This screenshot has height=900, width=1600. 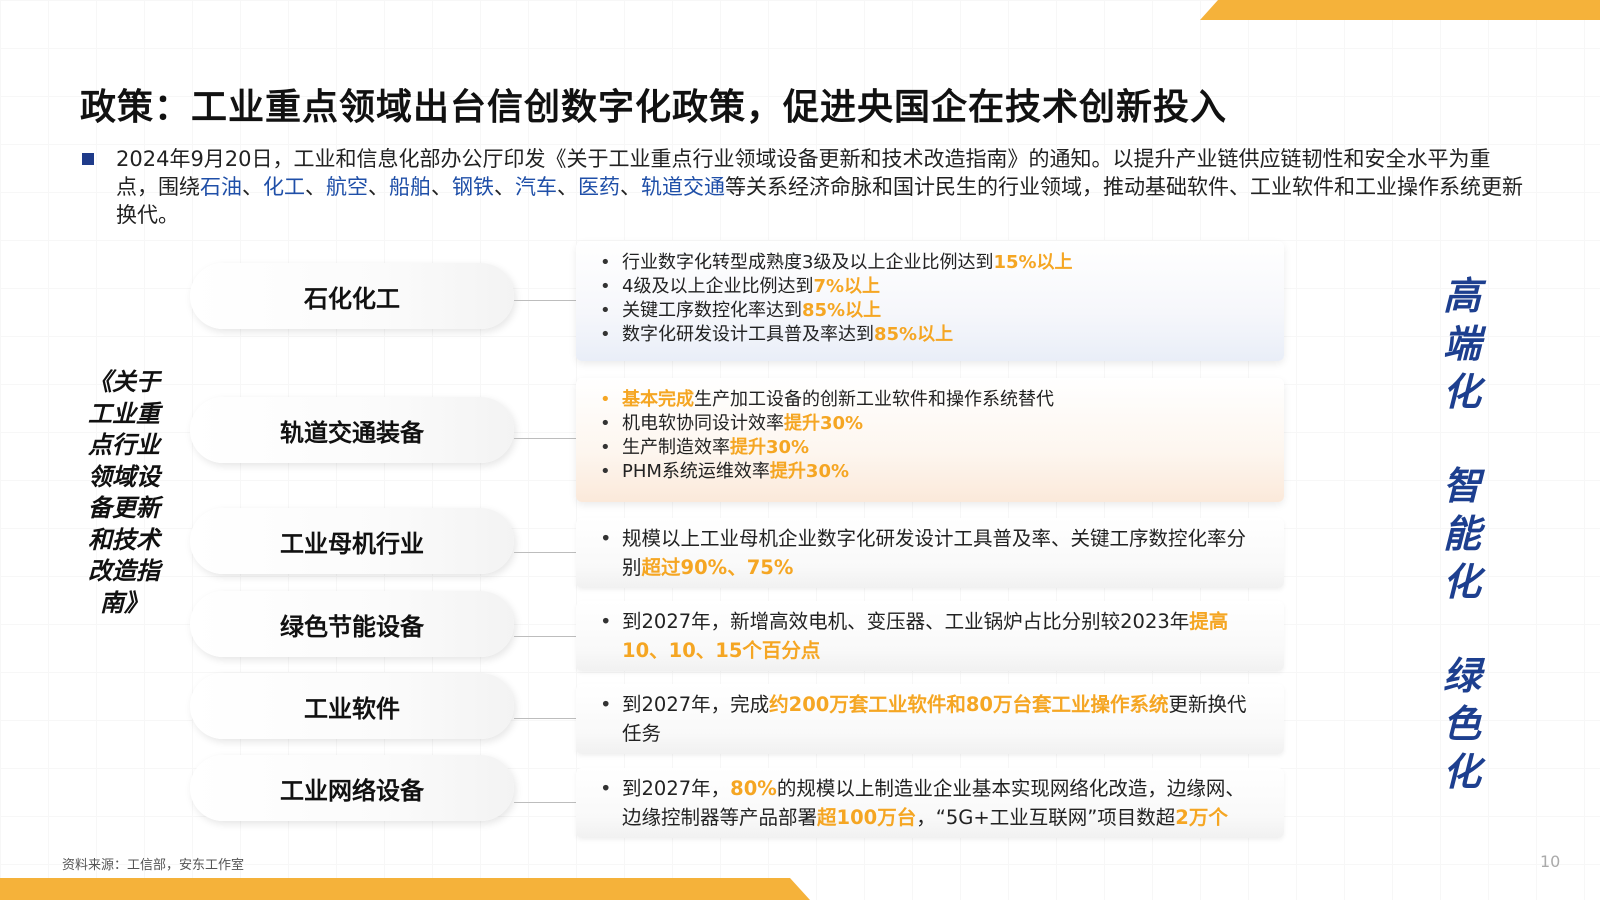 I want to click on list-item: 机电软协同设计效率提升30%, so click(x=931, y=424).